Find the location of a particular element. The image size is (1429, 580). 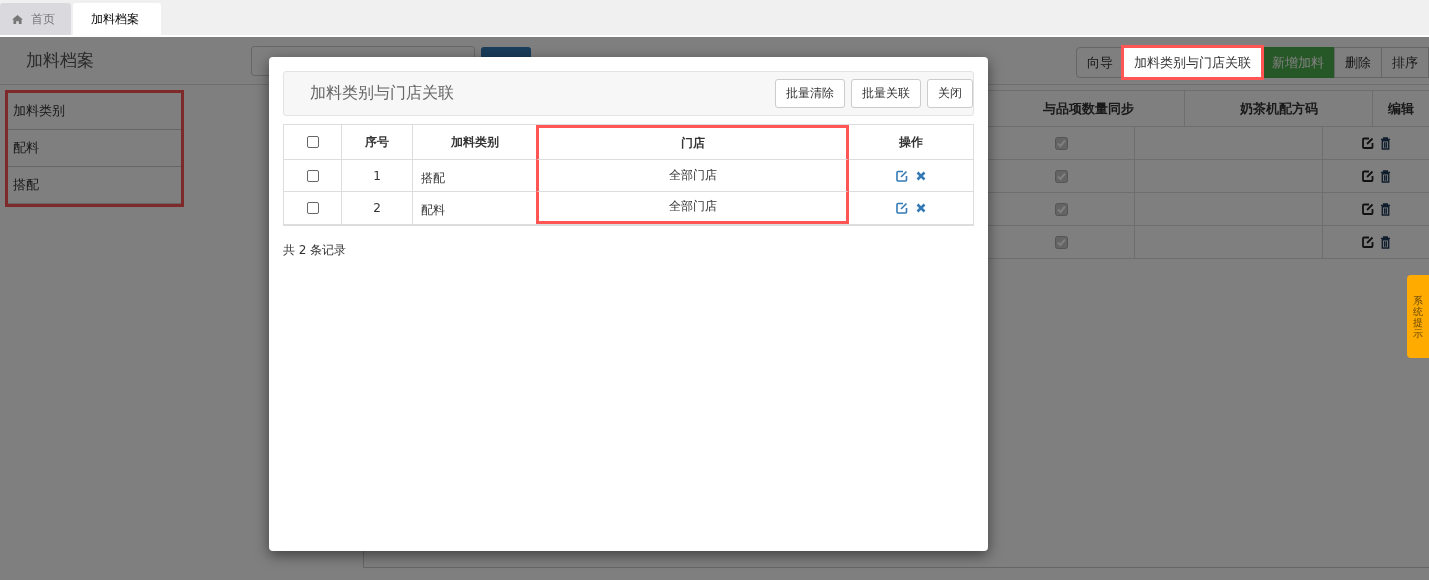

select-all-checkbox is located at coordinates (312, 142).